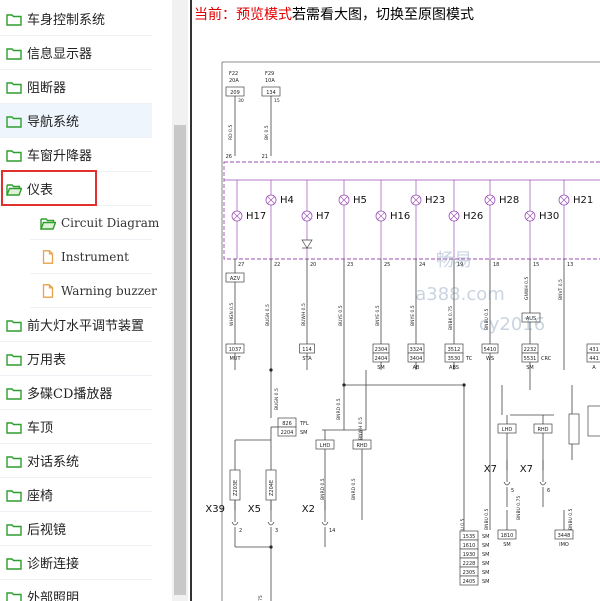 The height and width of the screenshot is (601, 600). What do you see at coordinates (86, 326) in the screenshot?
I see `tree-item-label: 前大灯水平调节装置` at bounding box center [86, 326].